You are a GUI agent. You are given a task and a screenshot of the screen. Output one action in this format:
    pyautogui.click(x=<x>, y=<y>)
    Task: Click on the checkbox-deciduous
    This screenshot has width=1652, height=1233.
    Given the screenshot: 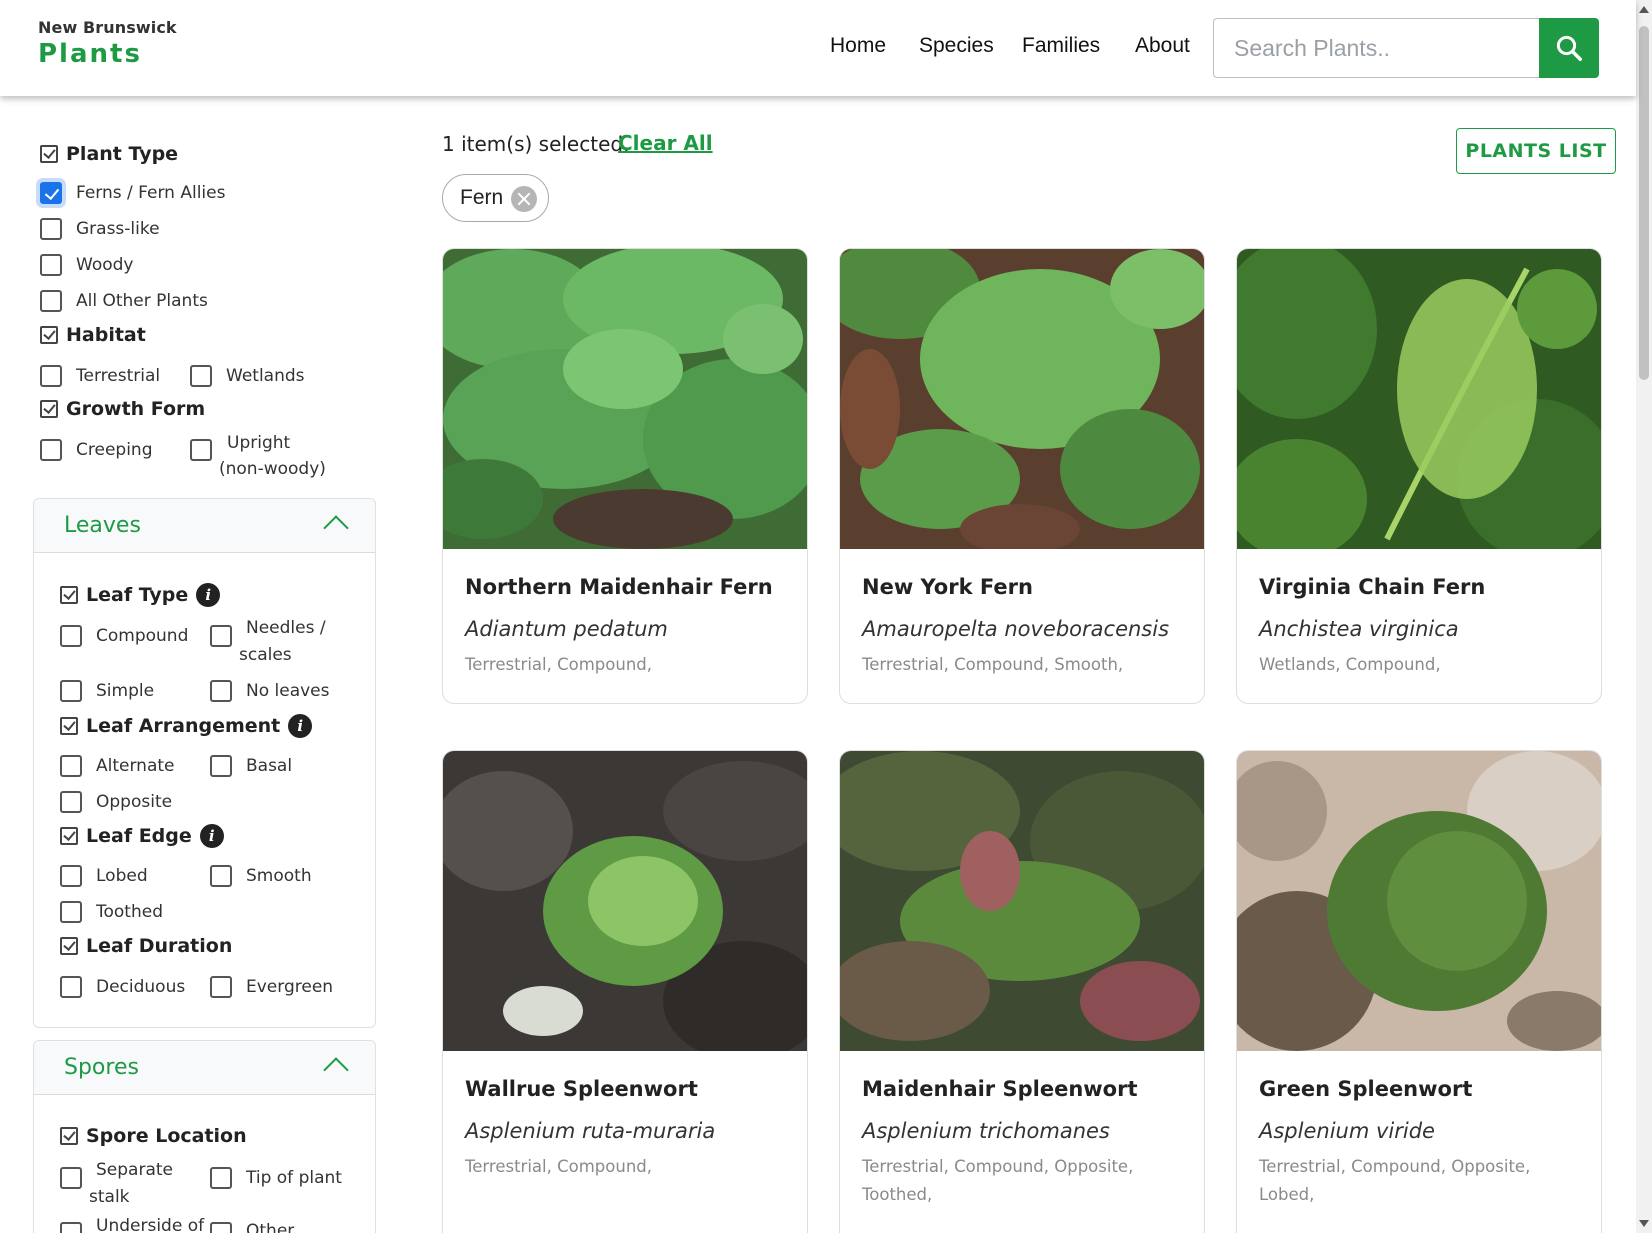 What is the action you would take?
    pyautogui.click(x=71, y=987)
    